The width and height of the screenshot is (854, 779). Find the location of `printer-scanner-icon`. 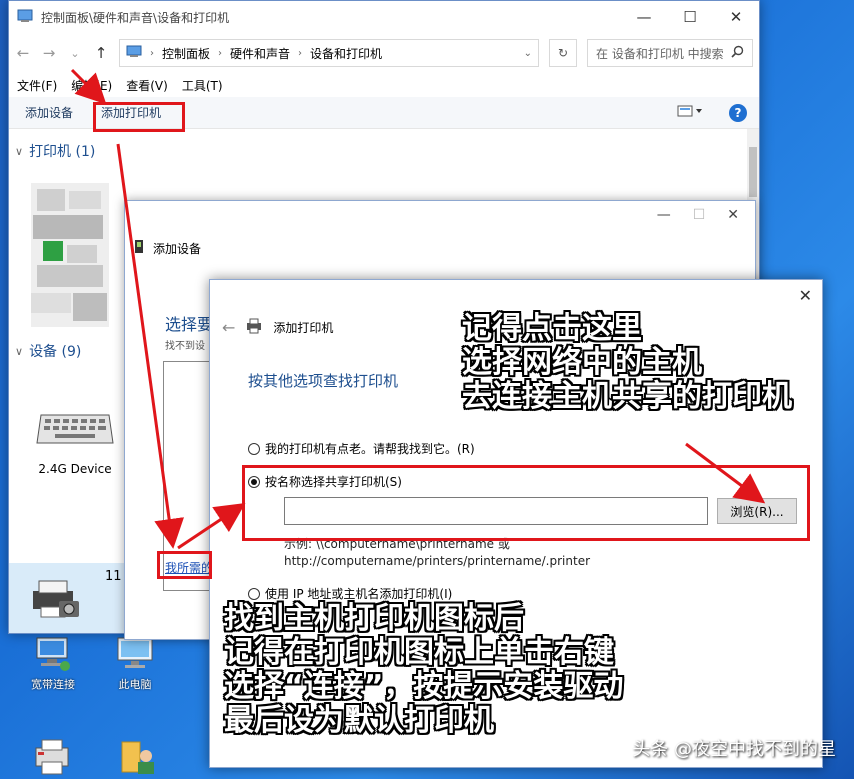

printer-scanner-icon is located at coordinates (52, 757).